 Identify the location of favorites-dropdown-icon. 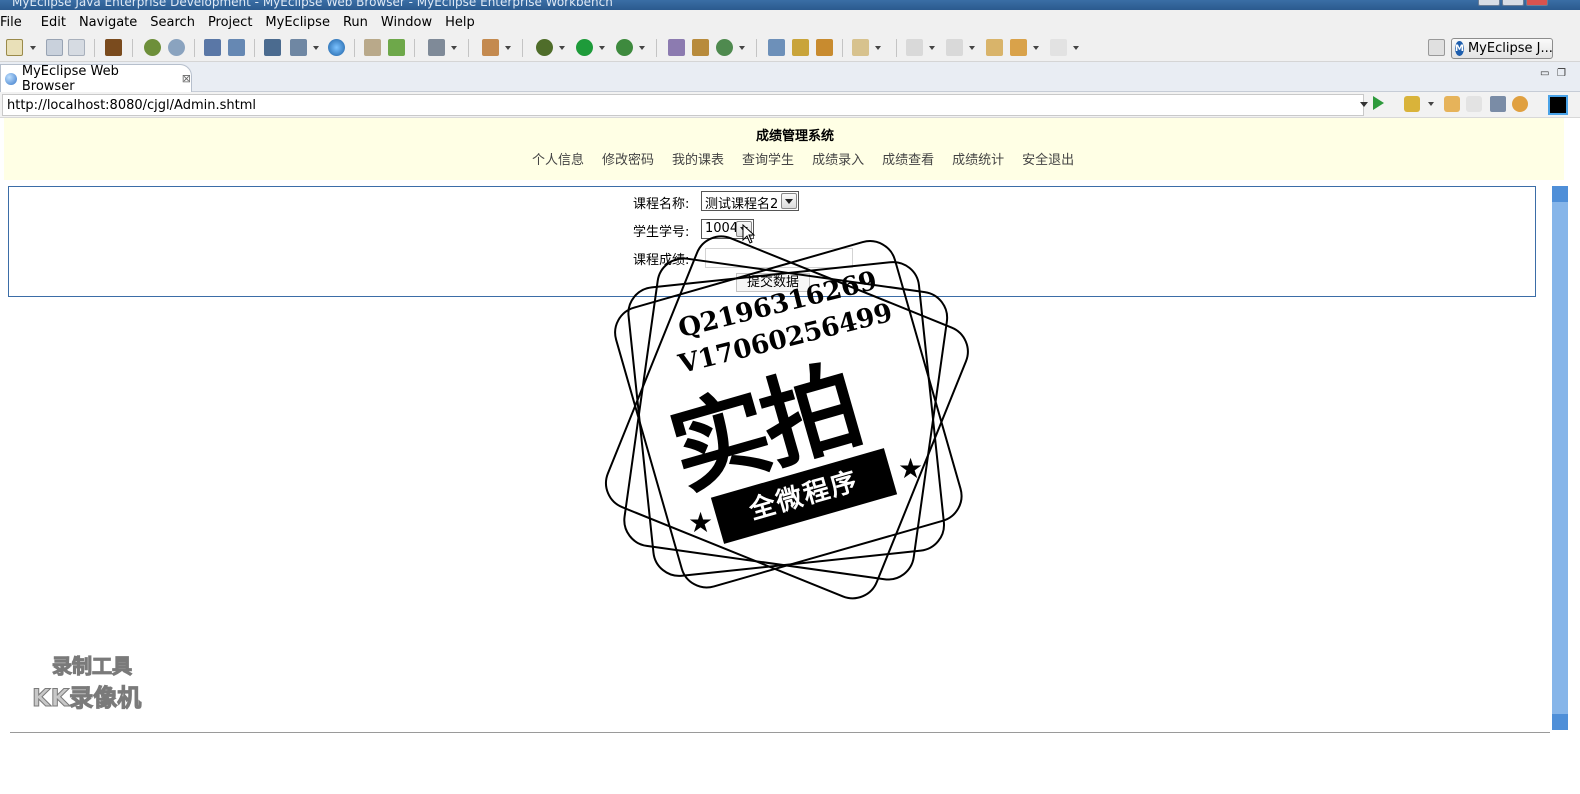
(1431, 104).